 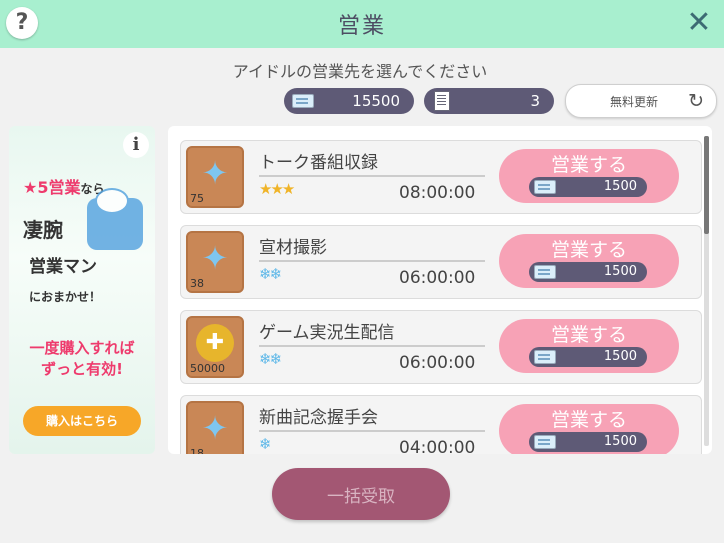 I want to click on paper-count: 3, so click(x=535, y=101).